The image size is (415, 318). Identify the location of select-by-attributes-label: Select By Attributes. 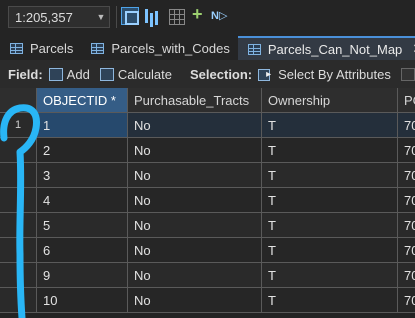
(334, 74).